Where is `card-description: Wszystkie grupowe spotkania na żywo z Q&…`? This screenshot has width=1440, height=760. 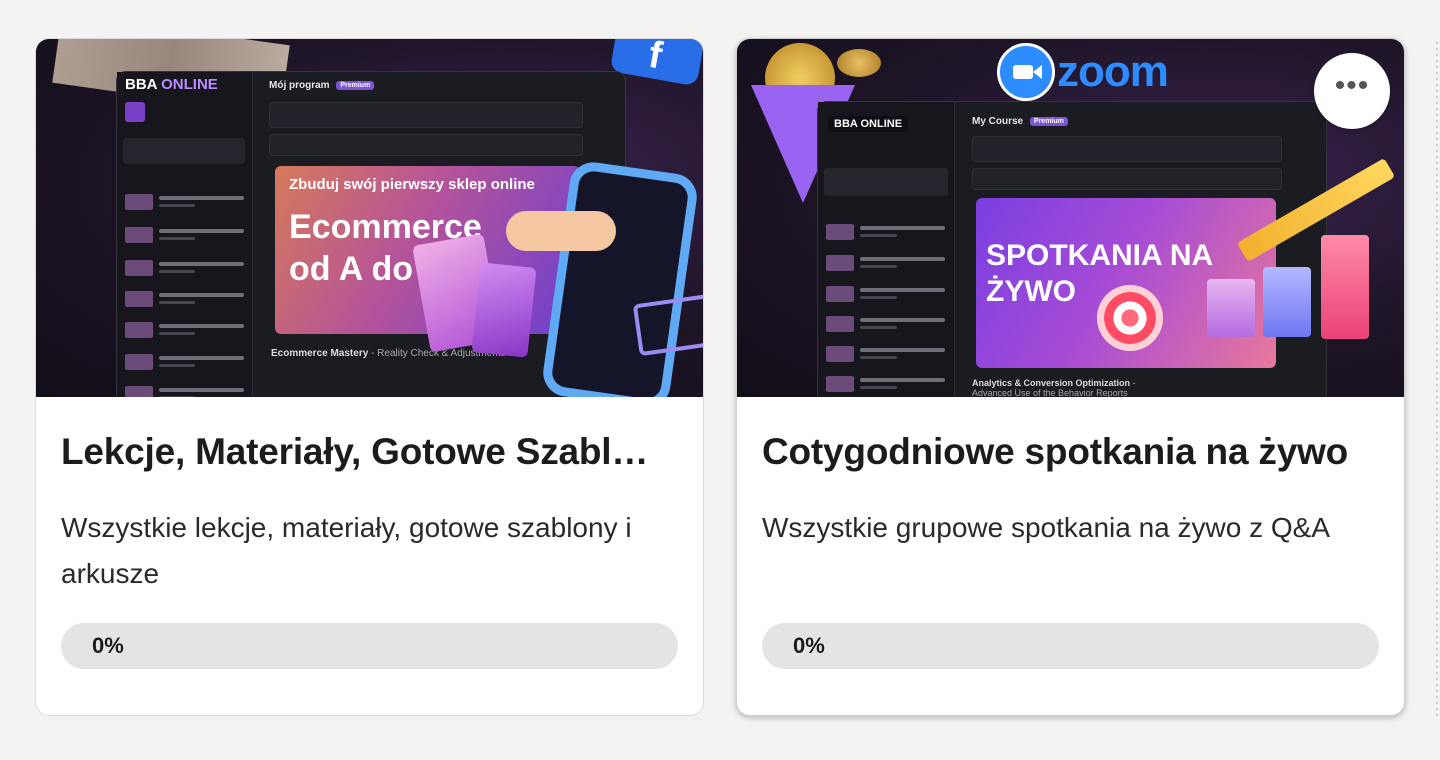 card-description: Wszystkie grupowe spotkania na żywo z Q&… is located at coordinates (1046, 527).